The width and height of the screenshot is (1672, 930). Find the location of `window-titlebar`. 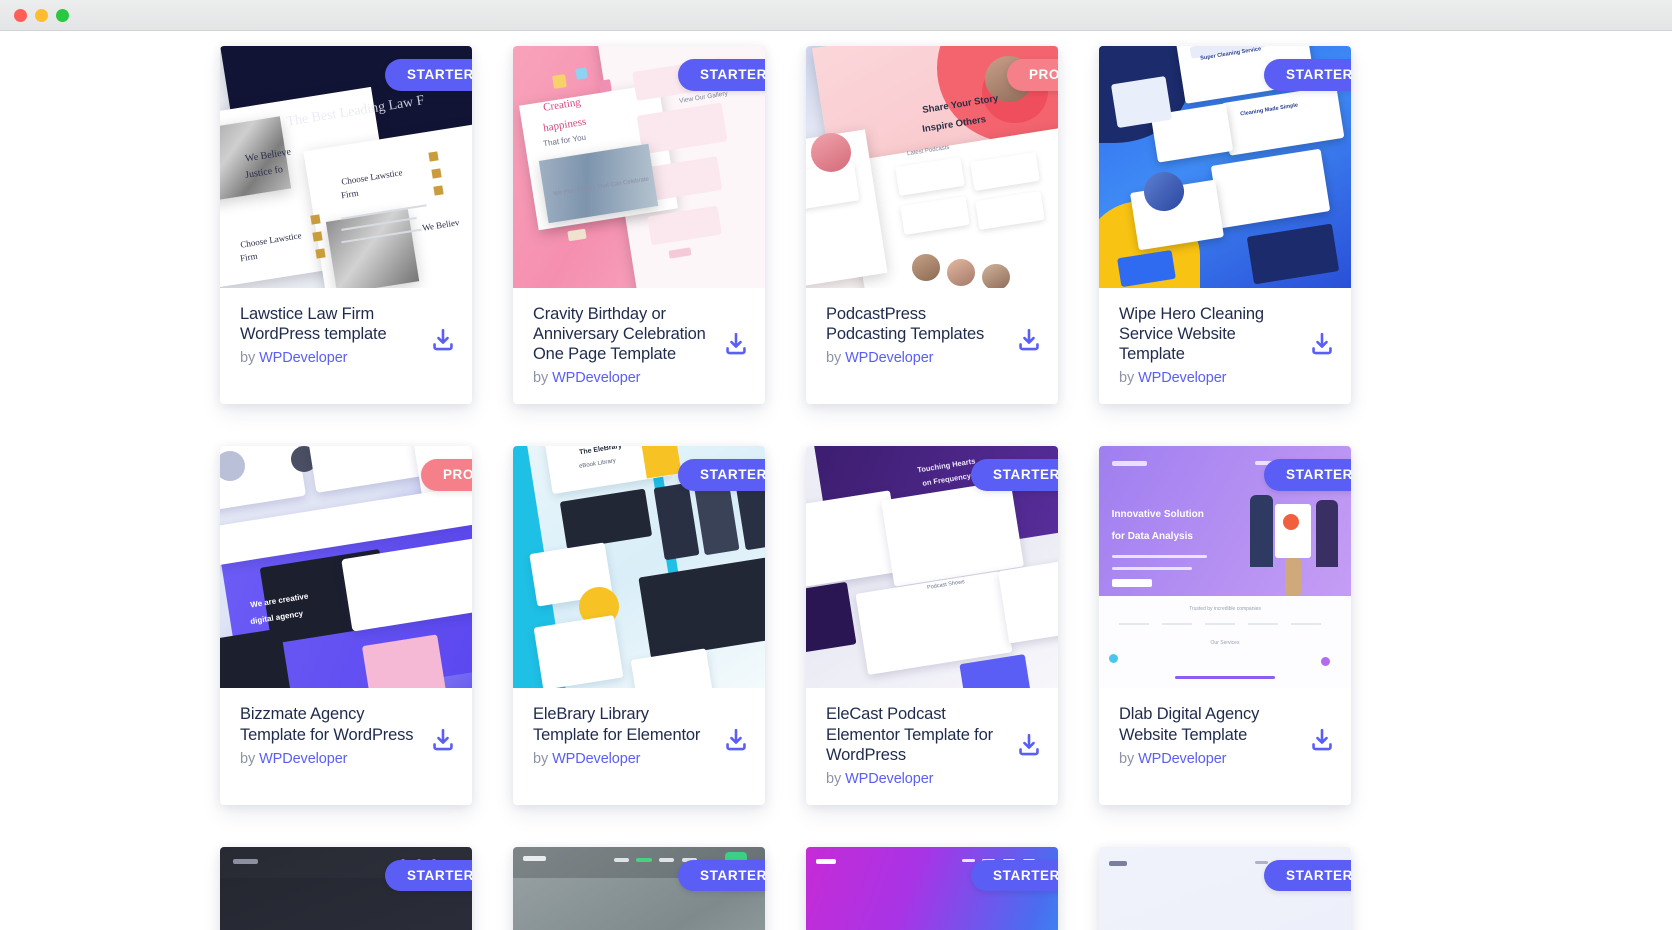

window-titlebar is located at coordinates (836, 15).